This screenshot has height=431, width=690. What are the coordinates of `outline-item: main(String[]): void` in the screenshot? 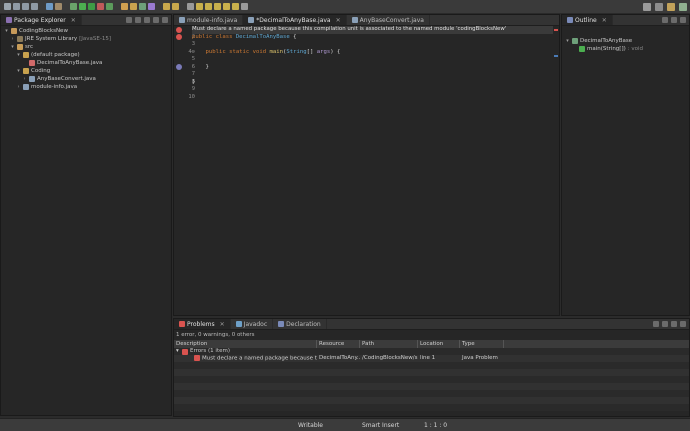 It's located at (607, 49).